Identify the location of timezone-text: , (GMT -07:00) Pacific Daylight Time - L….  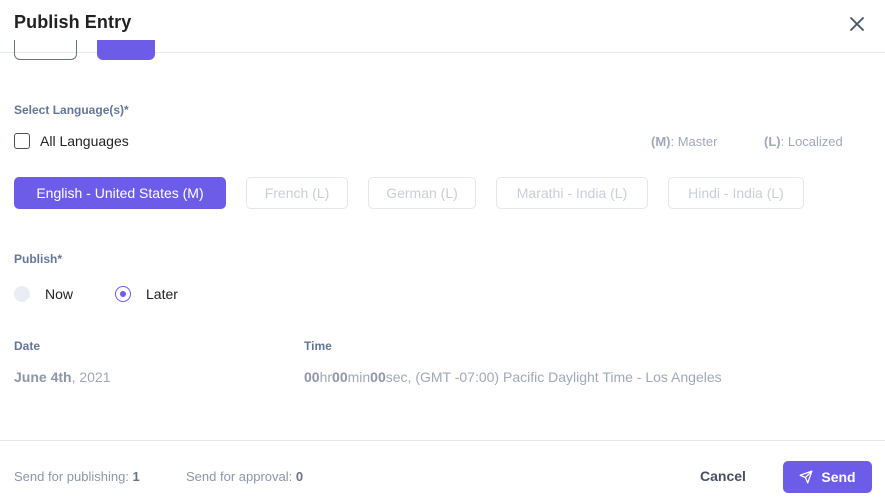
(564, 377).